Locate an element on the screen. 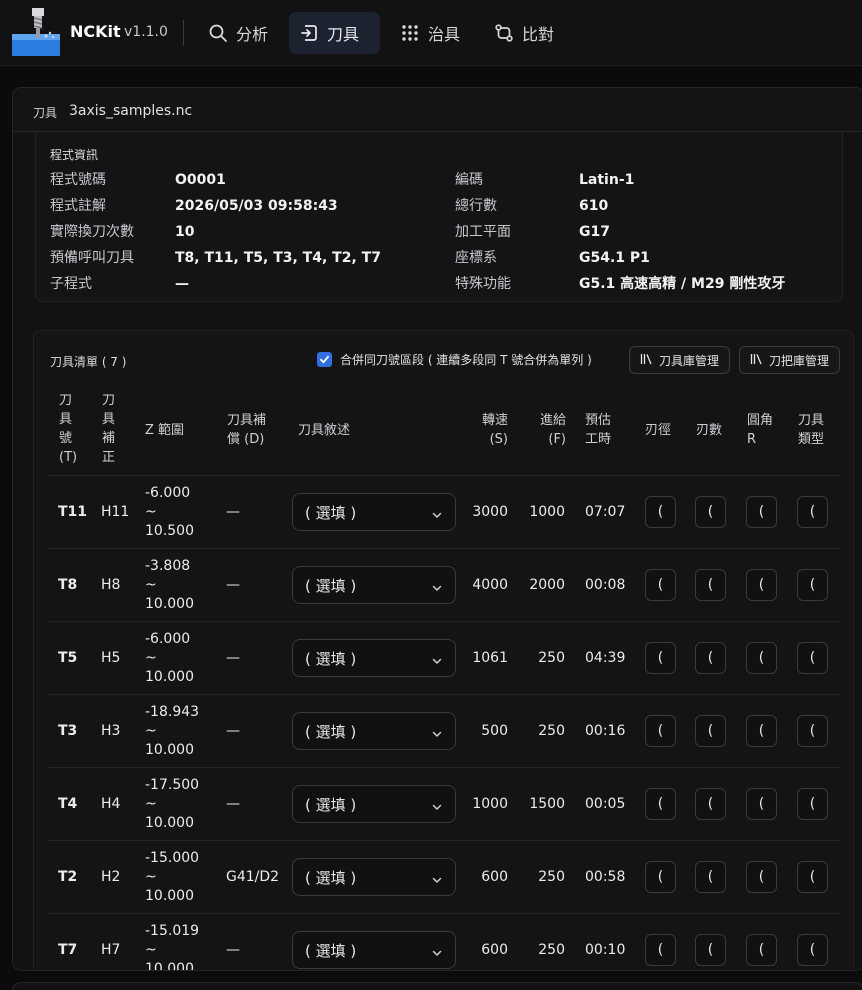  tool-magazine-button: 刀具庫管理 is located at coordinates (680, 360).